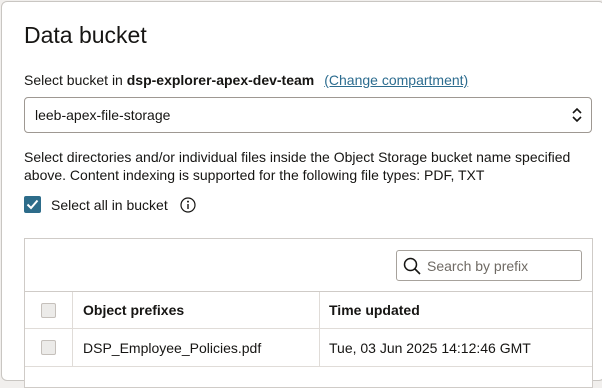 This screenshot has width=602, height=388. I want to click on table-header-row: Object prefixes Time updated, so click(308, 310).